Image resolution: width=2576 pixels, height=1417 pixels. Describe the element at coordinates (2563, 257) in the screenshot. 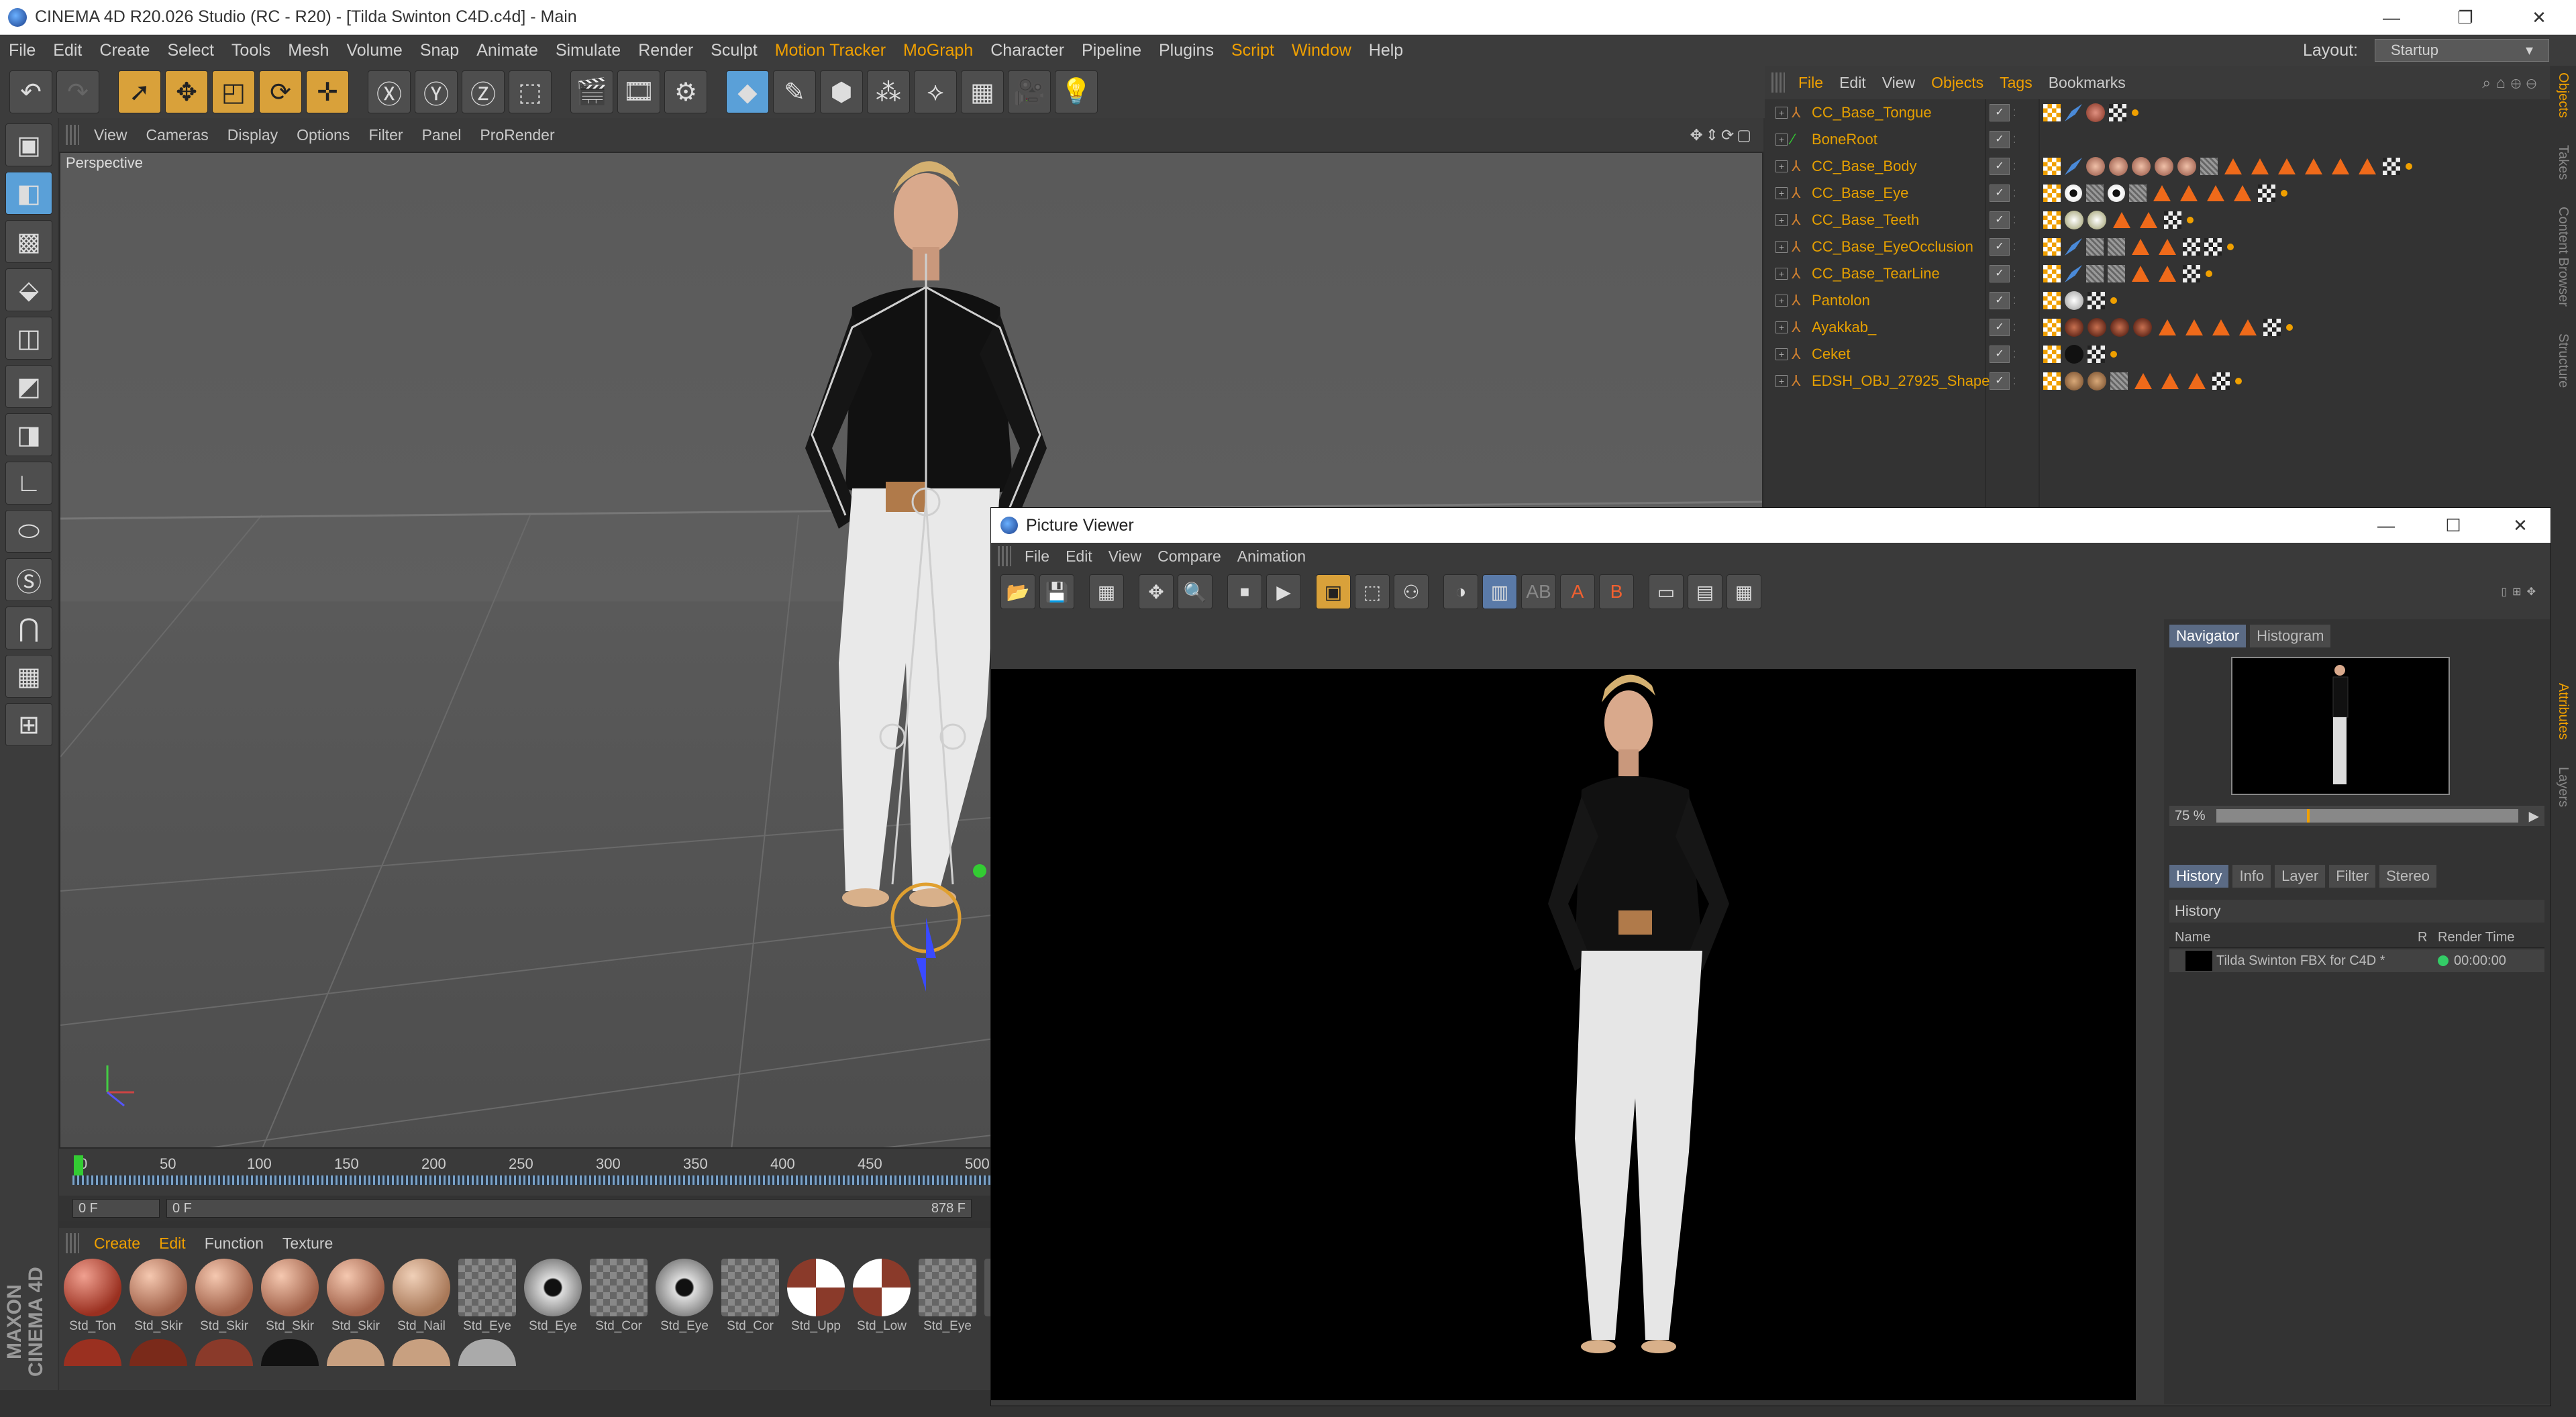

I see `side-tab-content-browser: Content Browser` at that location.